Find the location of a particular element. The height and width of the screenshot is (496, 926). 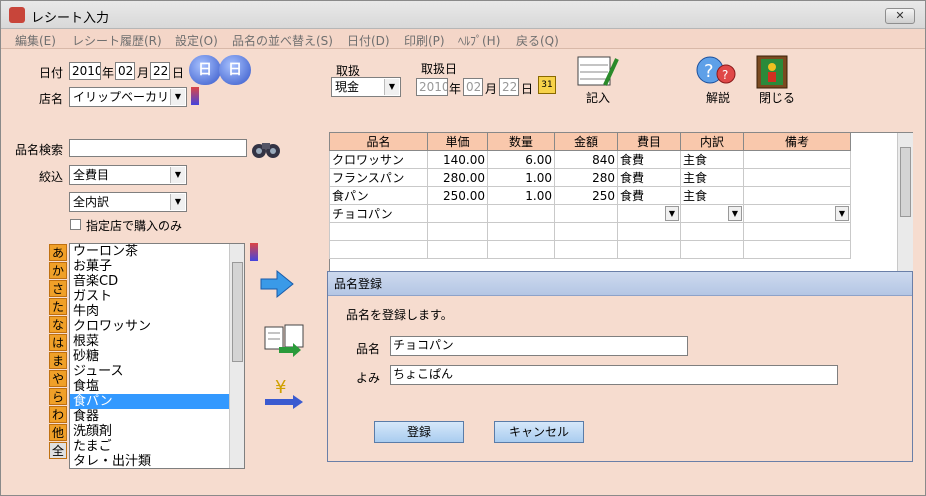

kana-ma: ま is located at coordinates (58, 360).